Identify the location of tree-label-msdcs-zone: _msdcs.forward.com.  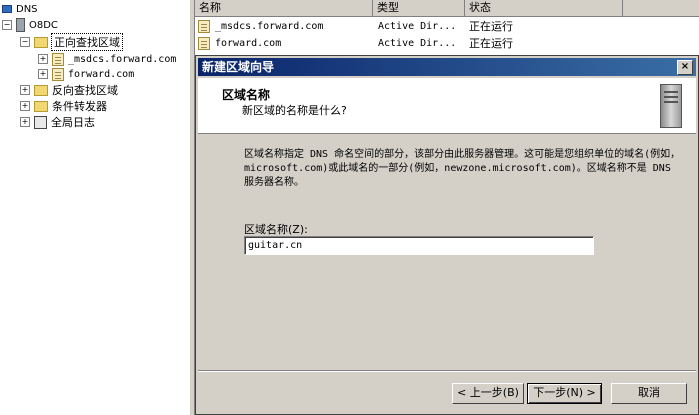
(122, 59).